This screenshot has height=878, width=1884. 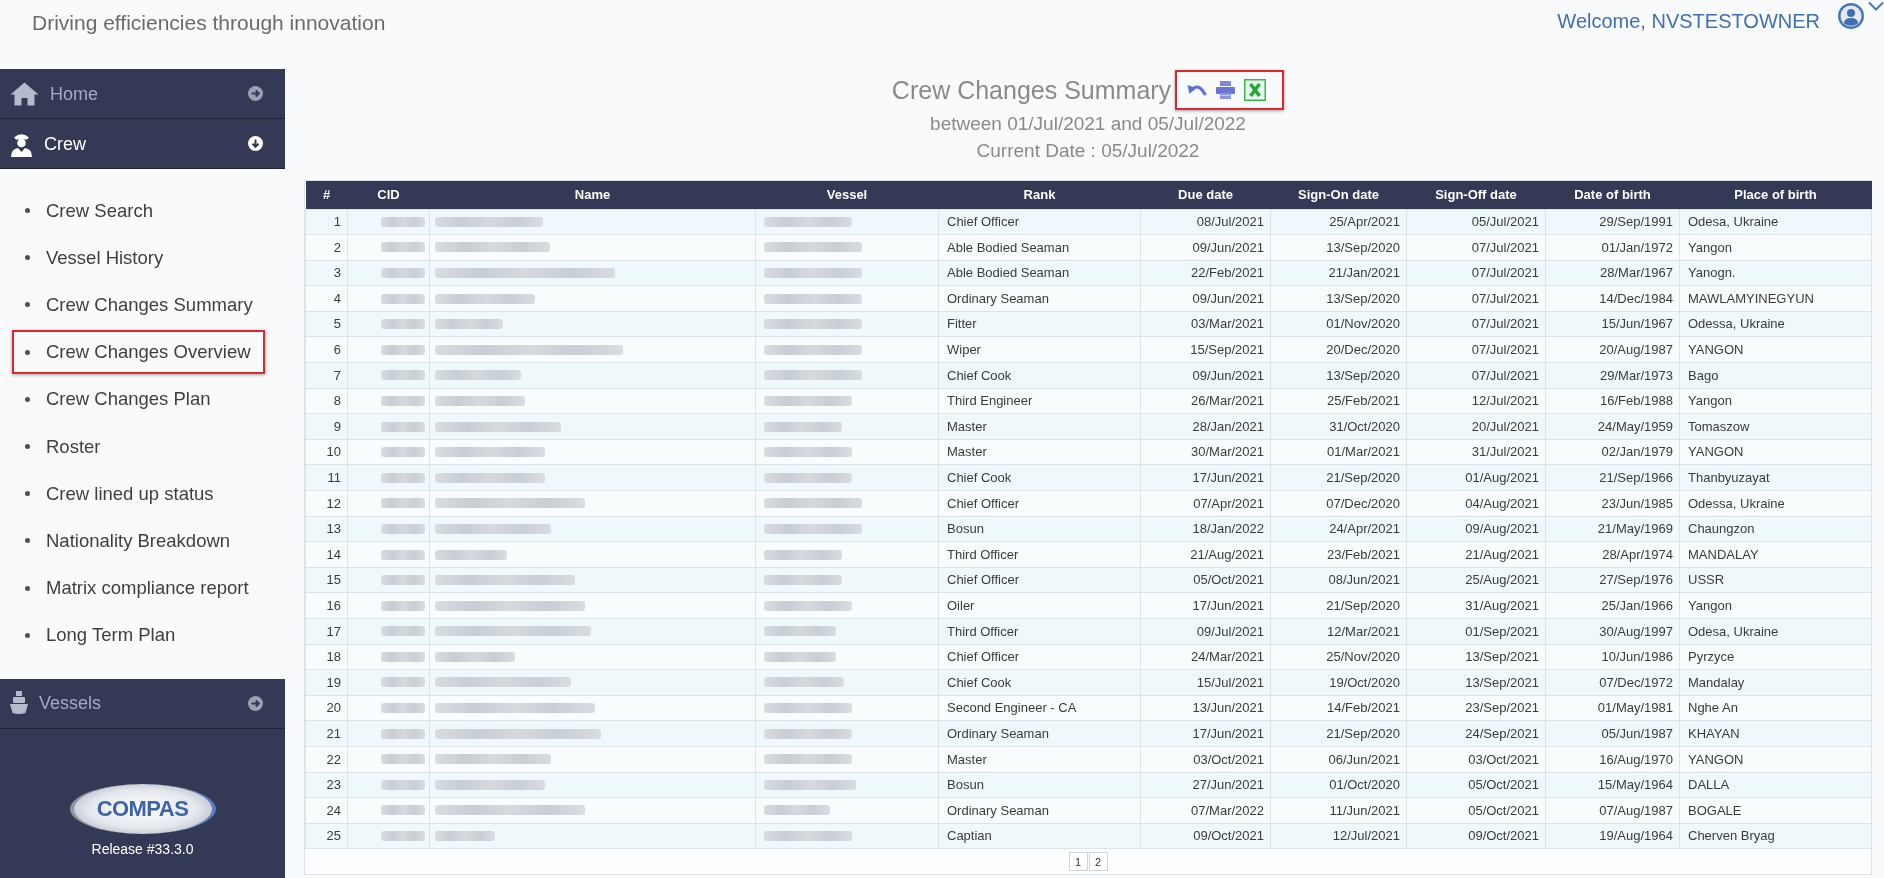 What do you see at coordinates (1612, 759) in the screenshot?
I see `table-cell: 16/Aug/1970` at bounding box center [1612, 759].